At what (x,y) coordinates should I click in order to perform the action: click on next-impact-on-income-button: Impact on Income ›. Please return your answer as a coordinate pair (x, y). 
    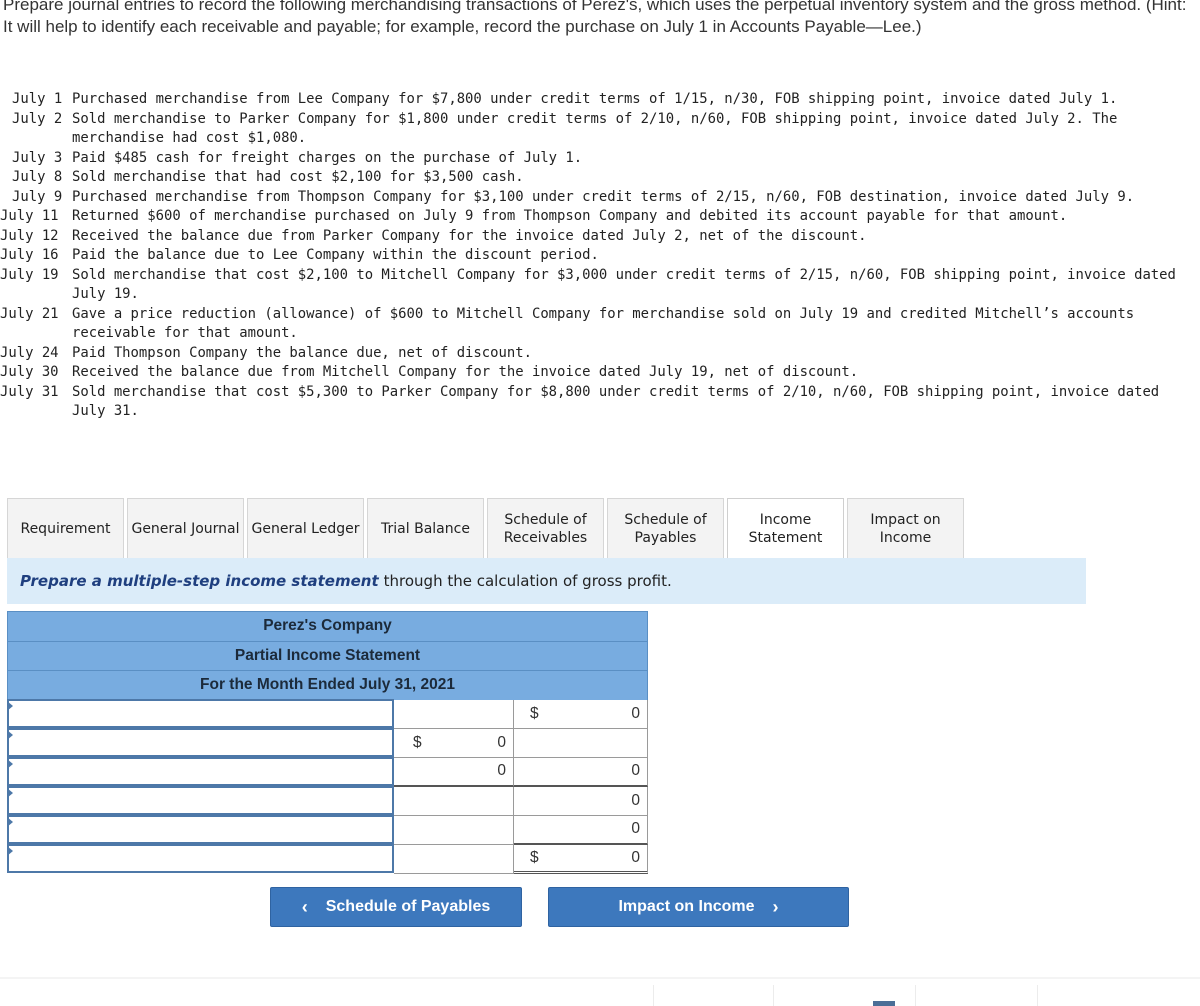
    Looking at the image, I should click on (698, 907).